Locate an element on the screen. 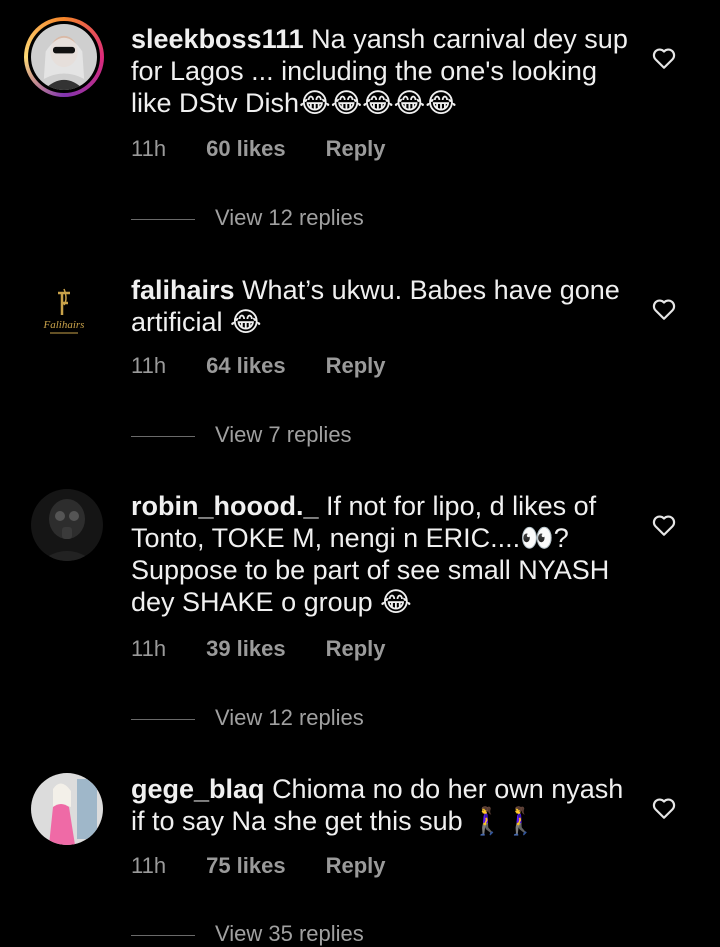 The width and height of the screenshot is (720, 947). comment-username: falihairs is located at coordinates (183, 290).